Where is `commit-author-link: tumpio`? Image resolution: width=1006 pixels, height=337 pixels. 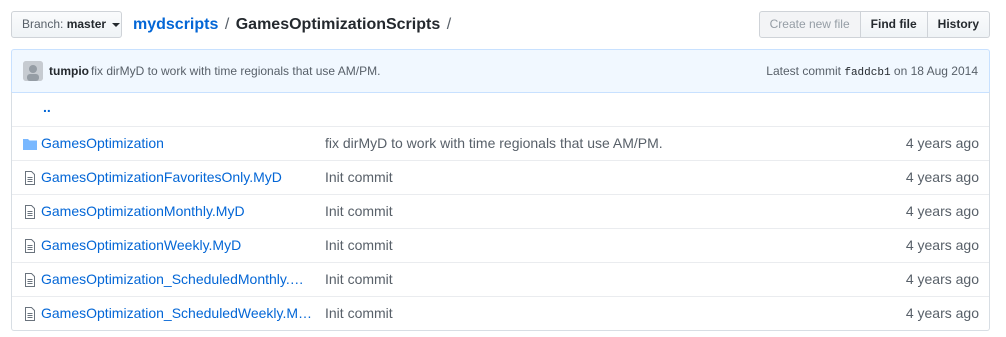
commit-author-link: tumpio is located at coordinates (69, 71).